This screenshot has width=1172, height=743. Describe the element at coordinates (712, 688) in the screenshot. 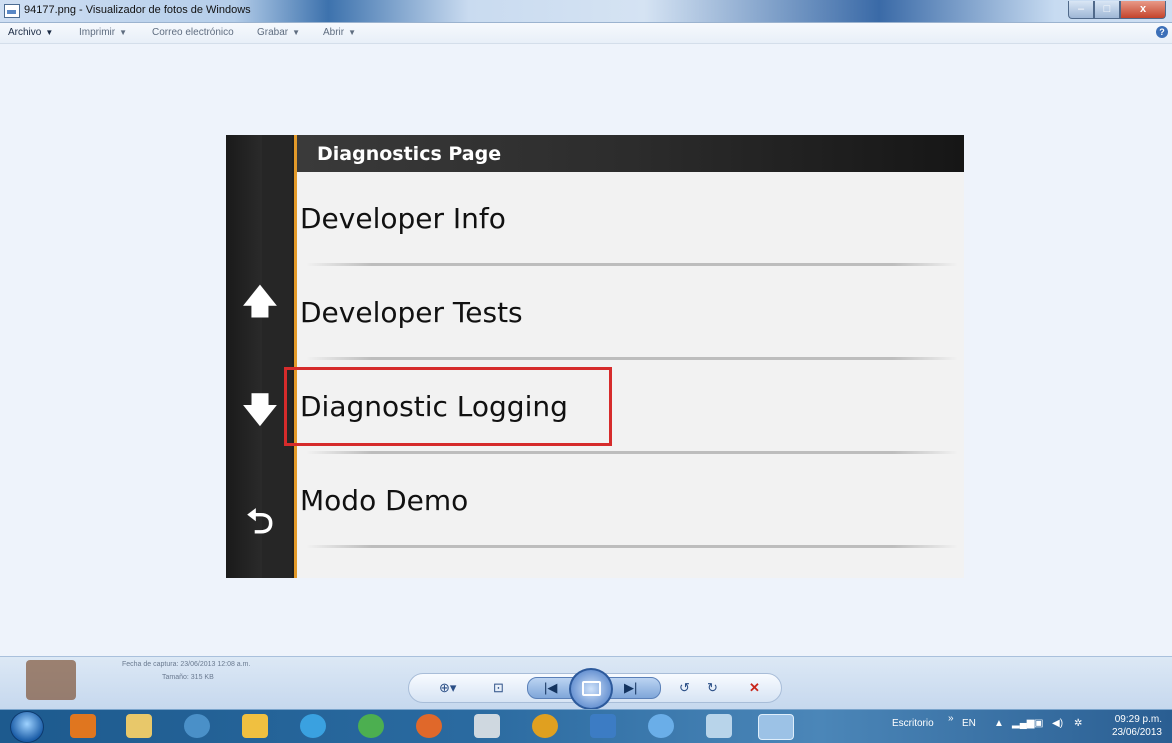

I see `rotate-right-icon: ↻` at that location.